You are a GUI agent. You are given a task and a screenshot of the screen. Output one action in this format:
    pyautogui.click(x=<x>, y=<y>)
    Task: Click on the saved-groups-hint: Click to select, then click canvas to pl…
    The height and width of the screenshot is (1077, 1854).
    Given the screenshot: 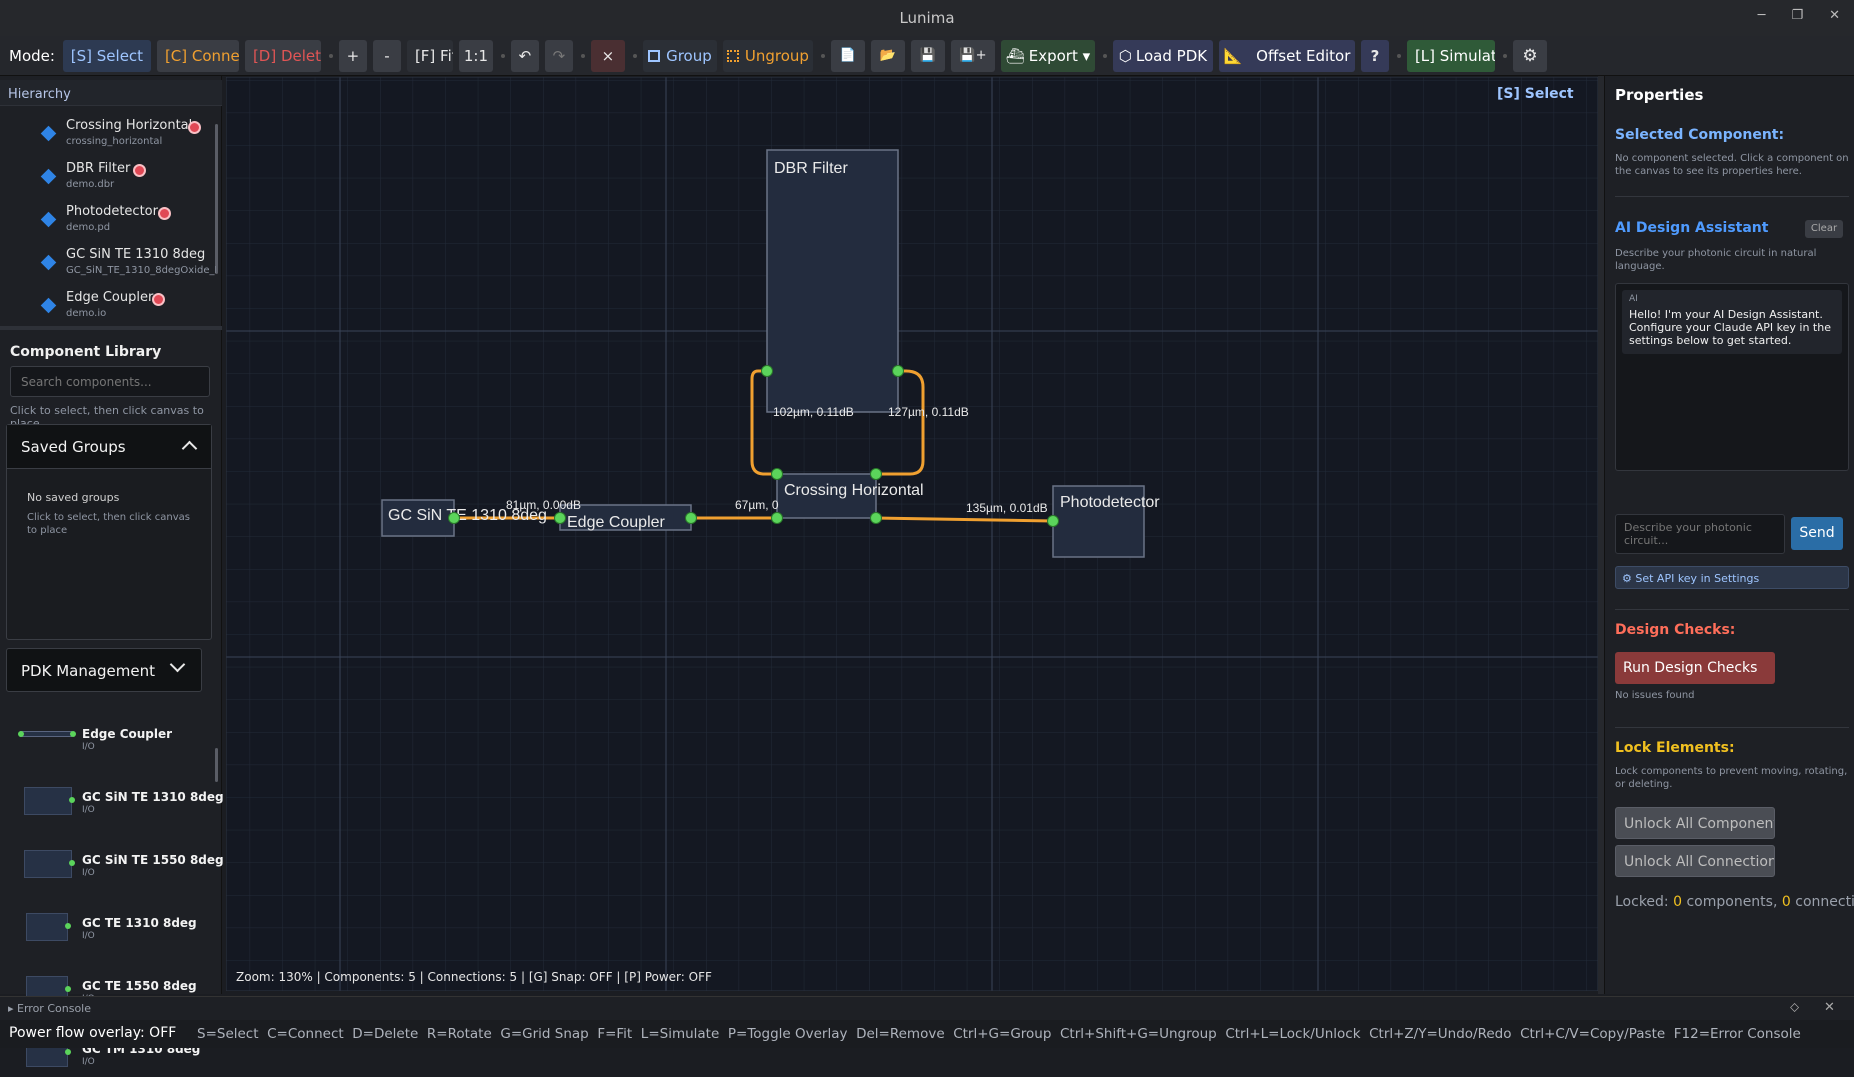 What is the action you would take?
    pyautogui.click(x=108, y=524)
    